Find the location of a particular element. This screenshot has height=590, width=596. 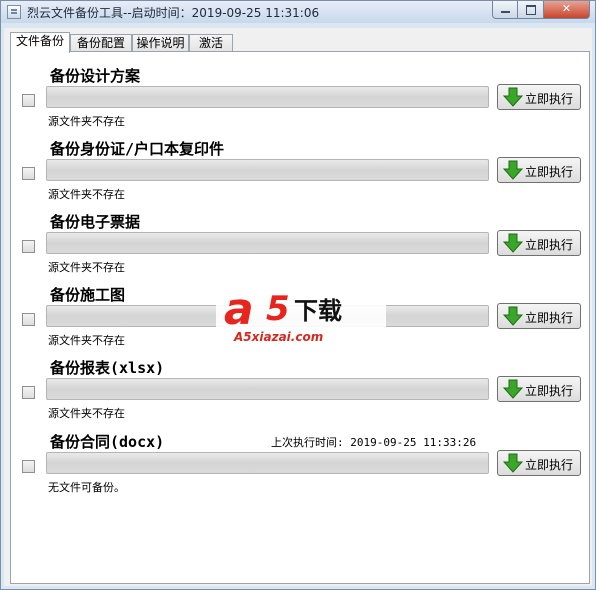

minimize-button is located at coordinates (505, 10).